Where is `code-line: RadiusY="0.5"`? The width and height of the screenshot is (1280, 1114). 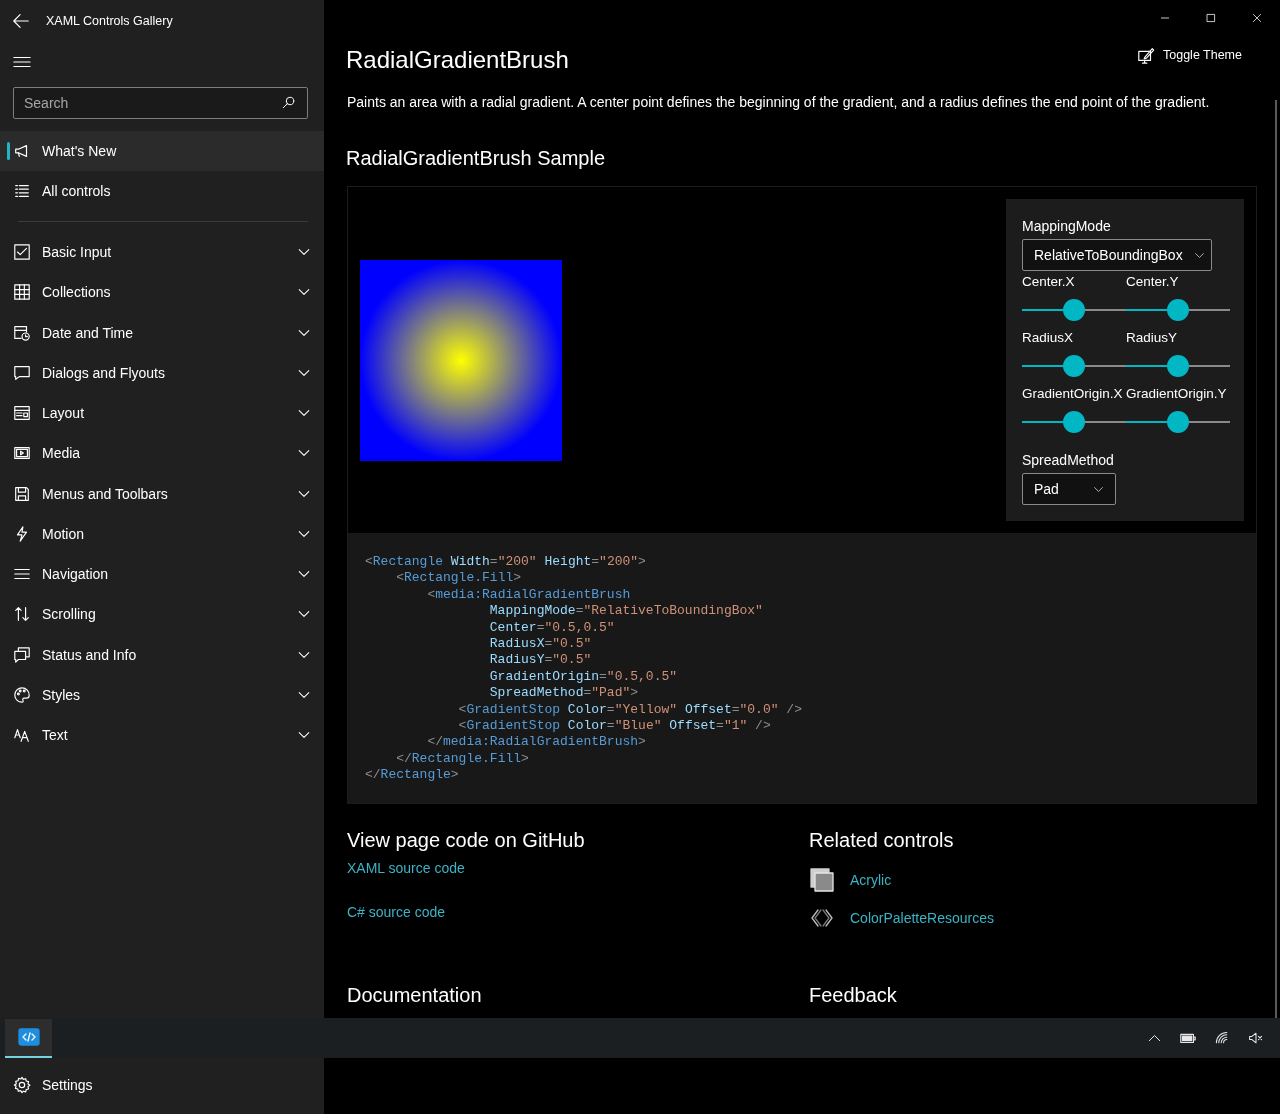
code-line: RadiusY="0.5" is located at coordinates (540, 660).